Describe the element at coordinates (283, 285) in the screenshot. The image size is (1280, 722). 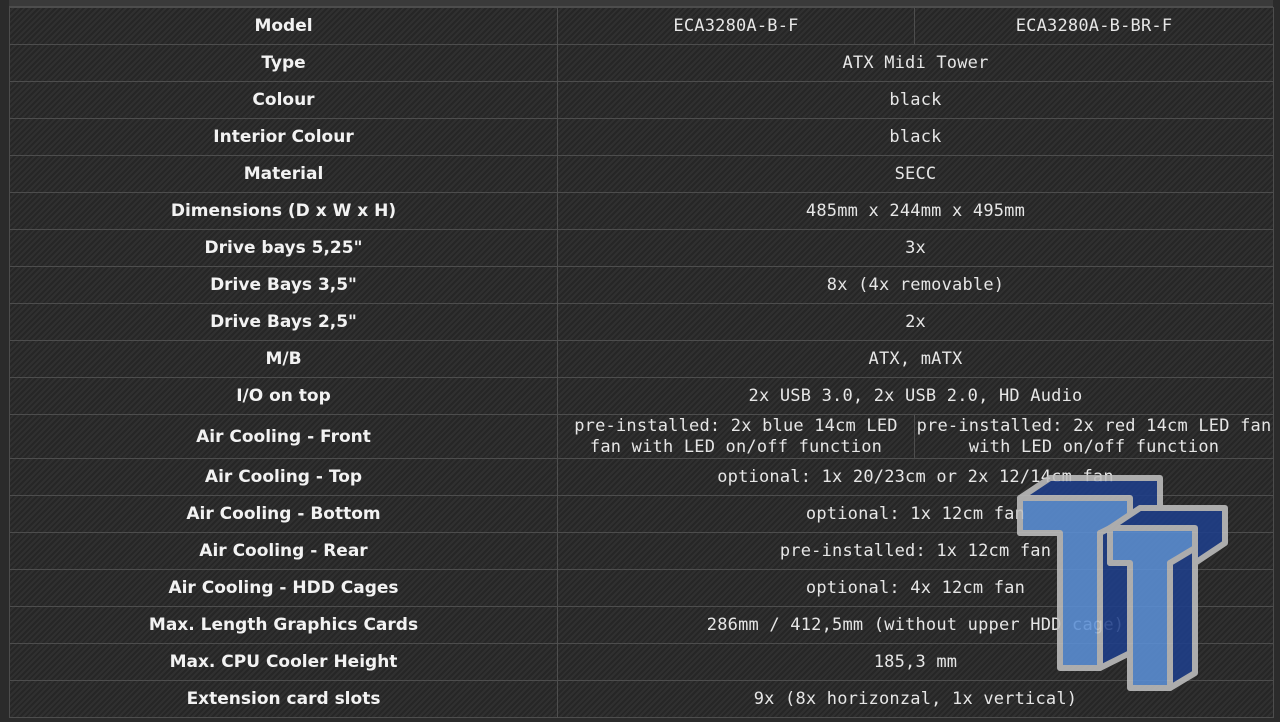
I see `row-label: Drive Bays 3,5"` at that location.